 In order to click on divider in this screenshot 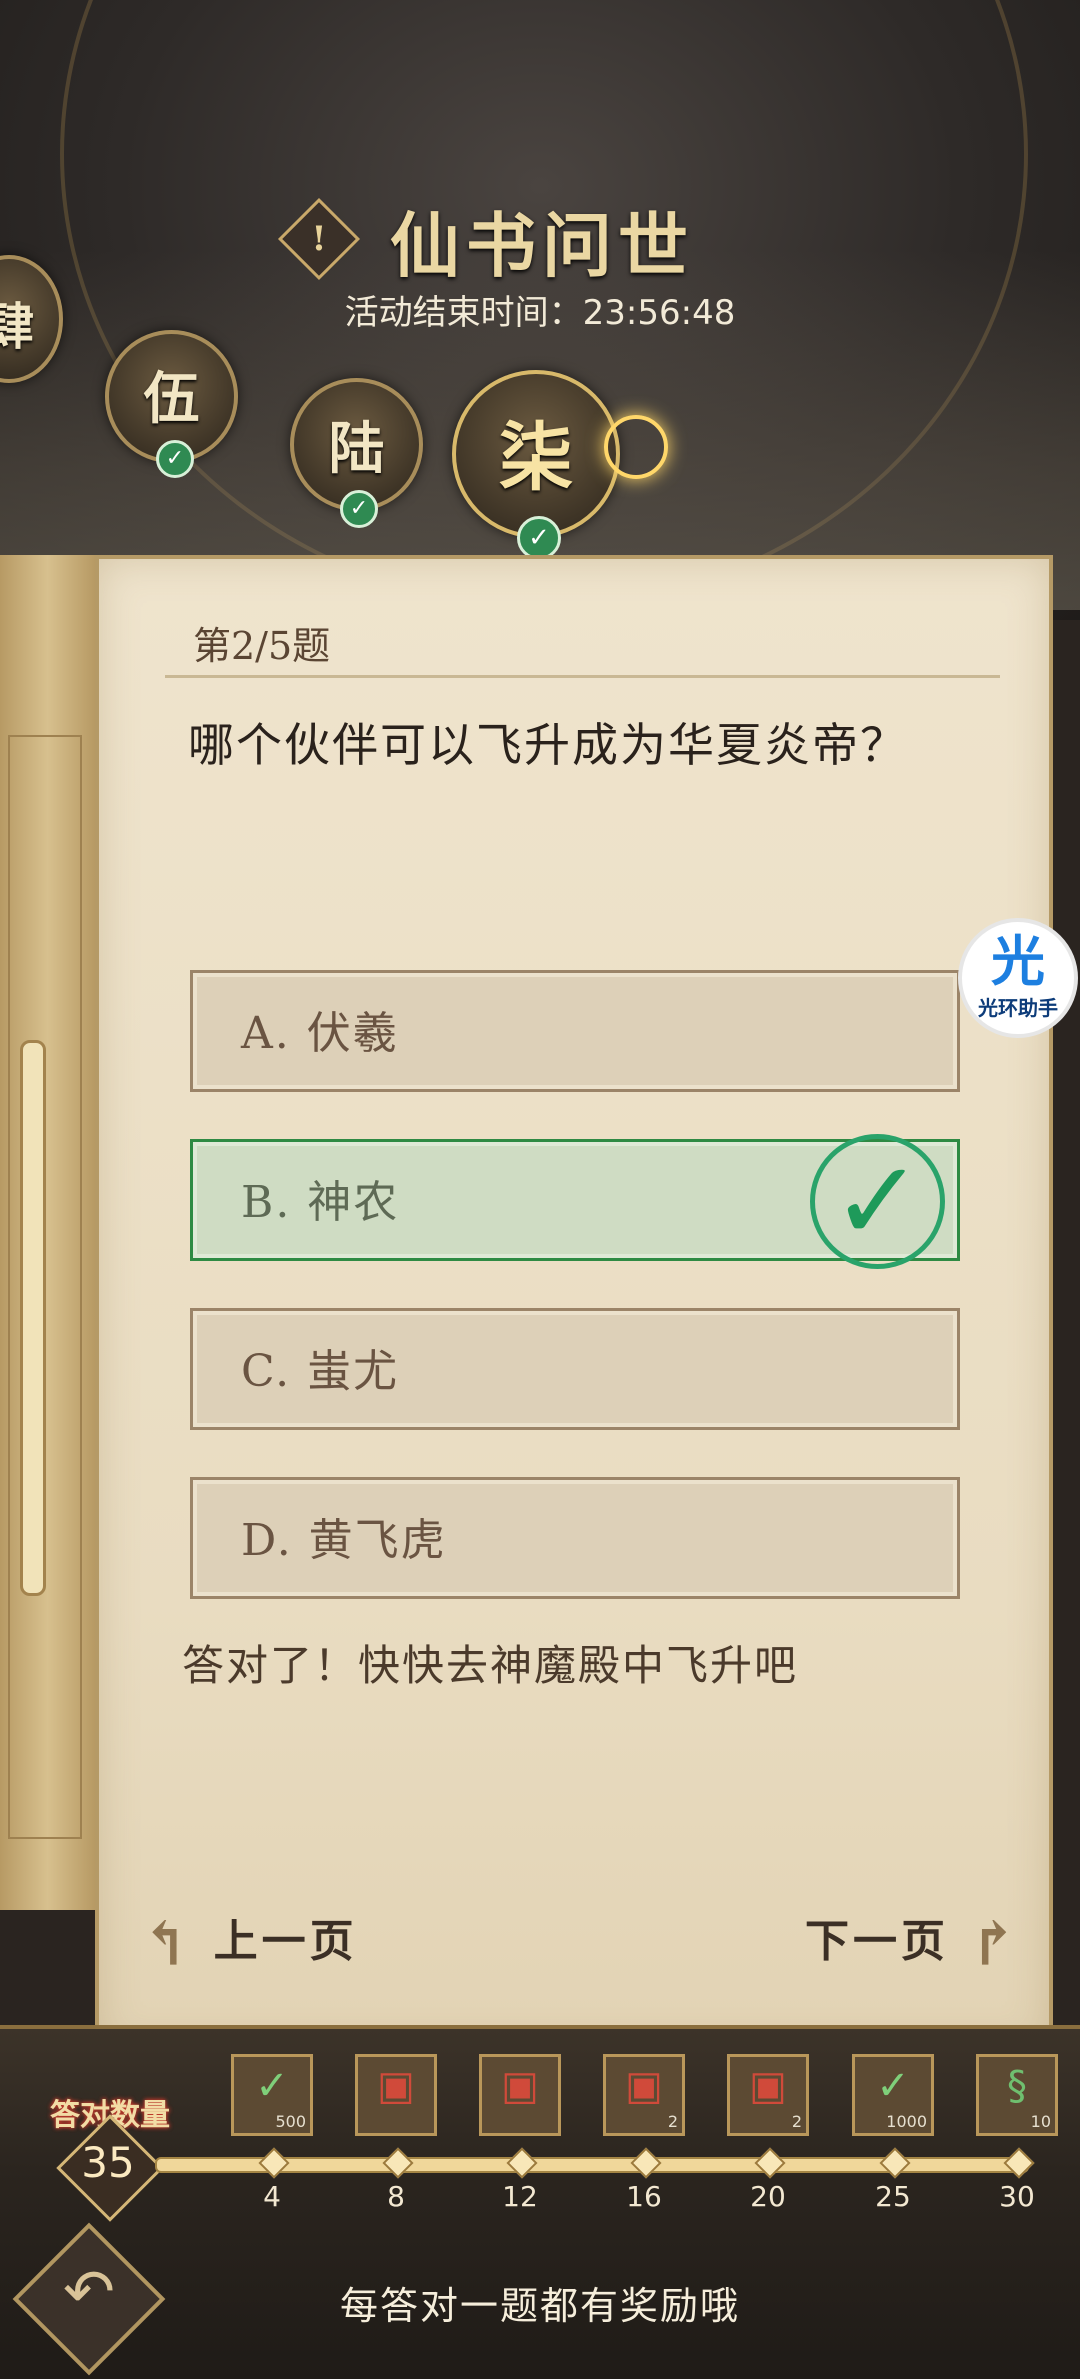, I will do `click(582, 676)`.